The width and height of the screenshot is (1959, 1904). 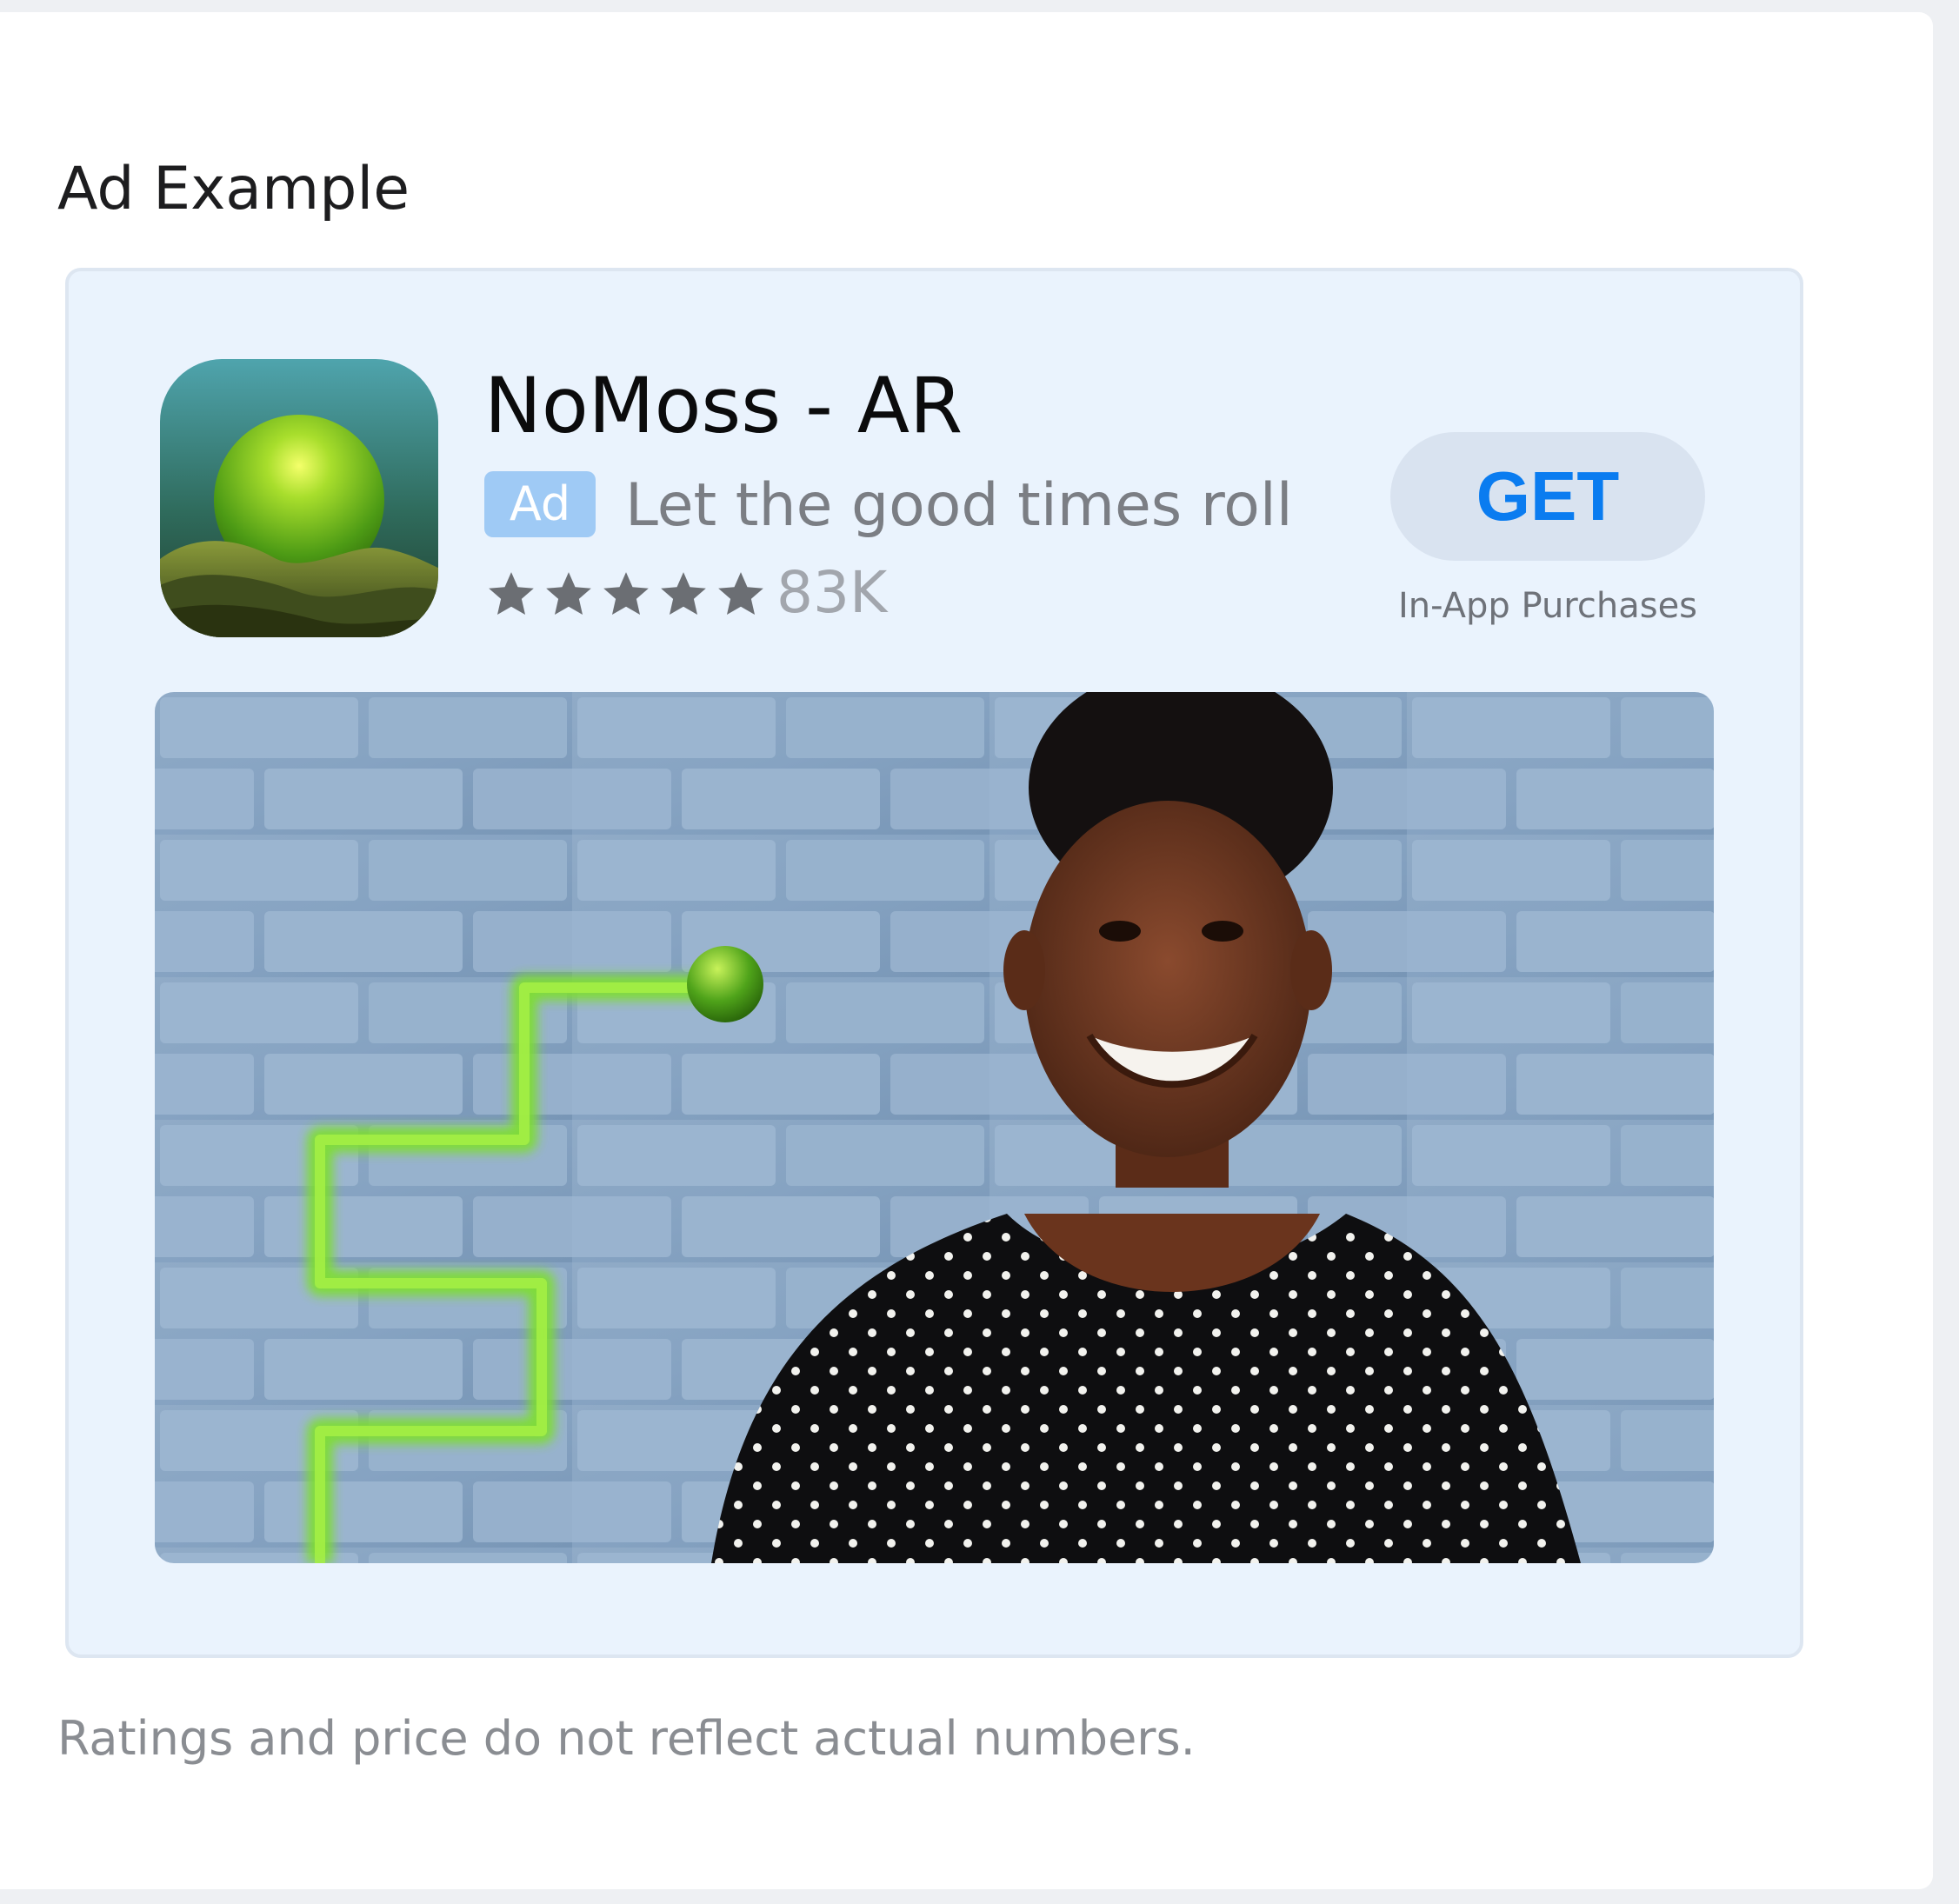 I want to click on app-name: NoMoss - AR, so click(x=723, y=405).